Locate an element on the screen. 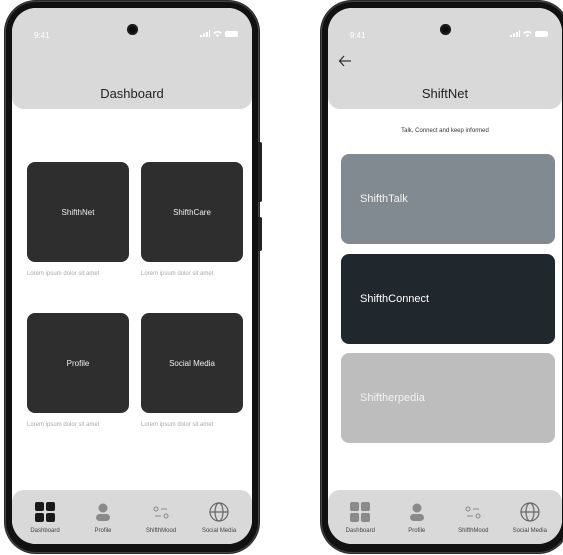  card-shifthconnect: ShifthConnect is located at coordinates (448, 299).